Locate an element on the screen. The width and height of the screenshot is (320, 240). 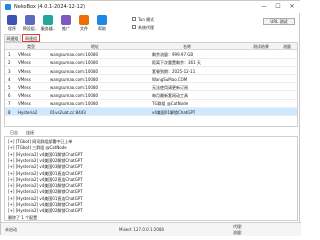
server-button: 服务器.. is located at coordinates (48, 23).